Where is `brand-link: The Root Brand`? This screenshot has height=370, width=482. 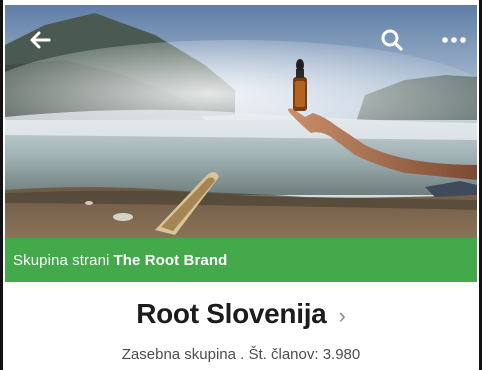 brand-link: The Root Brand is located at coordinates (170, 260).